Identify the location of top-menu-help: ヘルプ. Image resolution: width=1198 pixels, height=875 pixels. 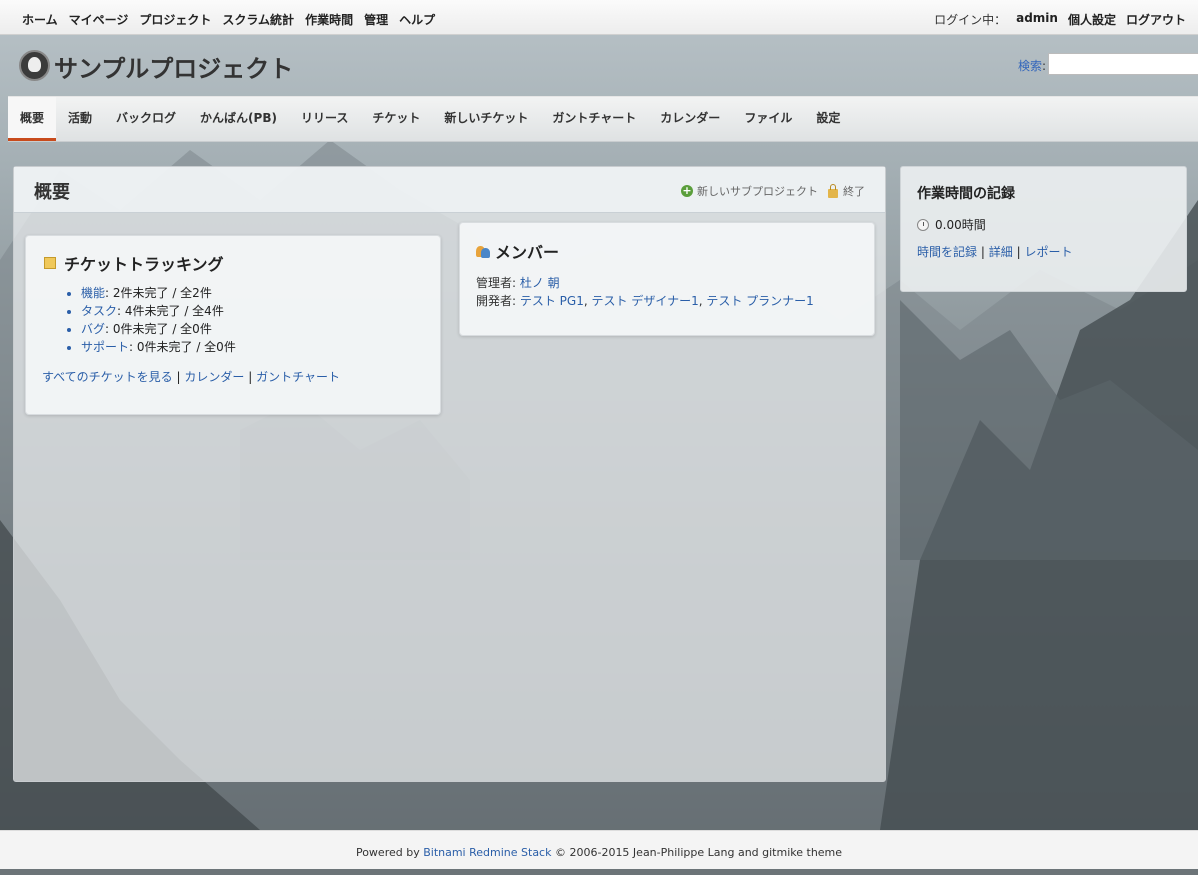
(417, 19).